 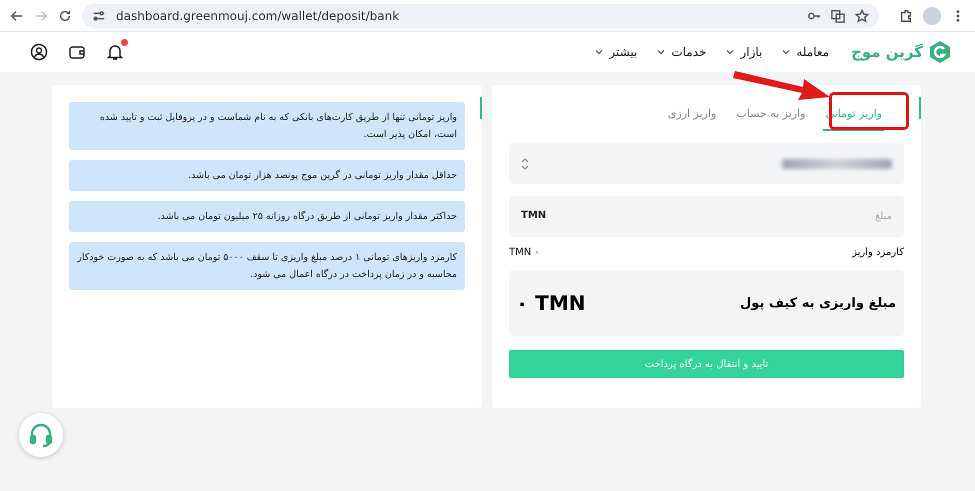 What do you see at coordinates (480, 16) in the screenshot?
I see `address-bar: dashboard.greenmouj.com/wallet/deposit/bank` at bounding box center [480, 16].